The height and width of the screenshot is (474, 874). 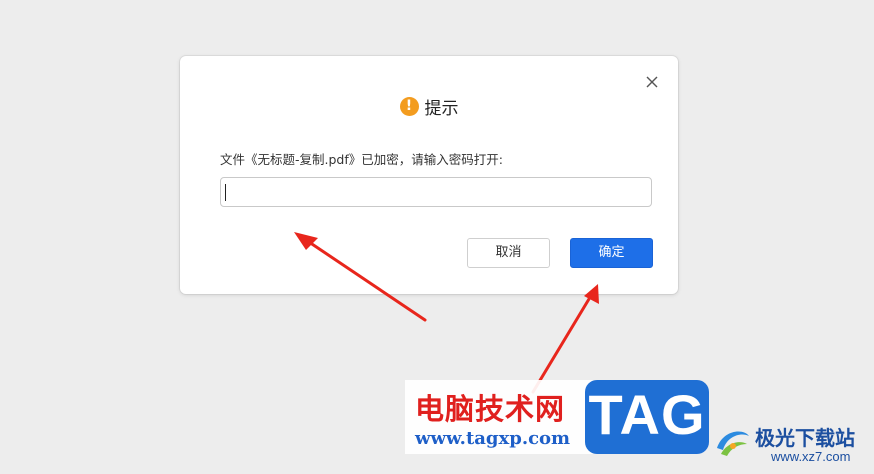 I want to click on watermark-tag-logo: TAG, so click(x=647, y=417).